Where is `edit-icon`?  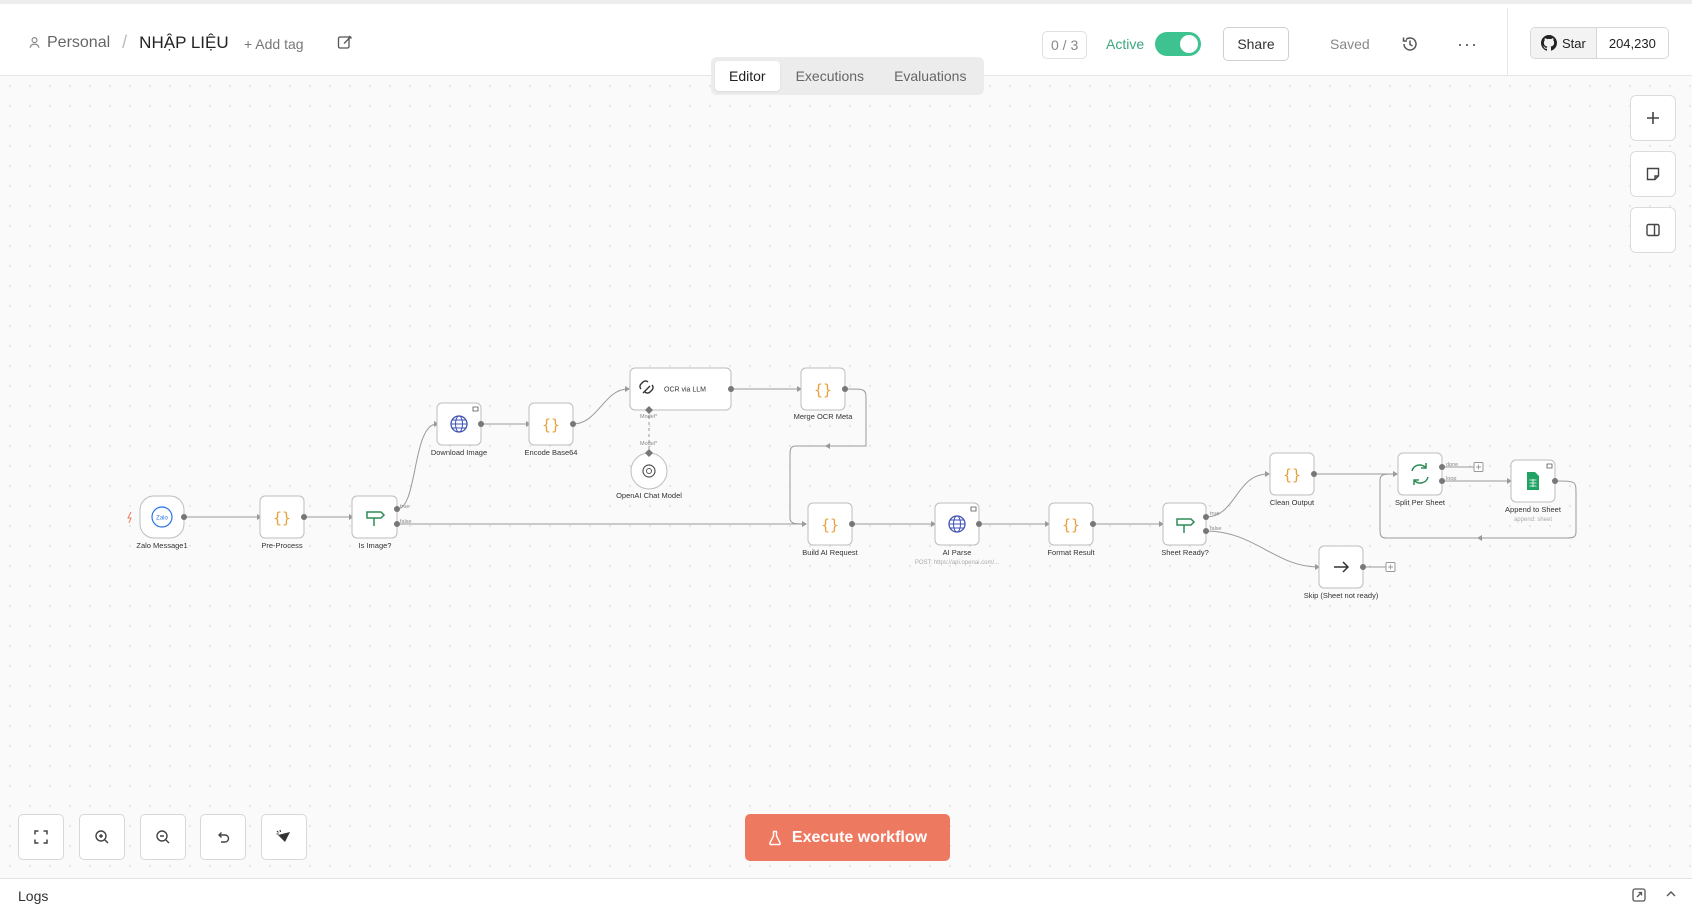 edit-icon is located at coordinates (345, 42).